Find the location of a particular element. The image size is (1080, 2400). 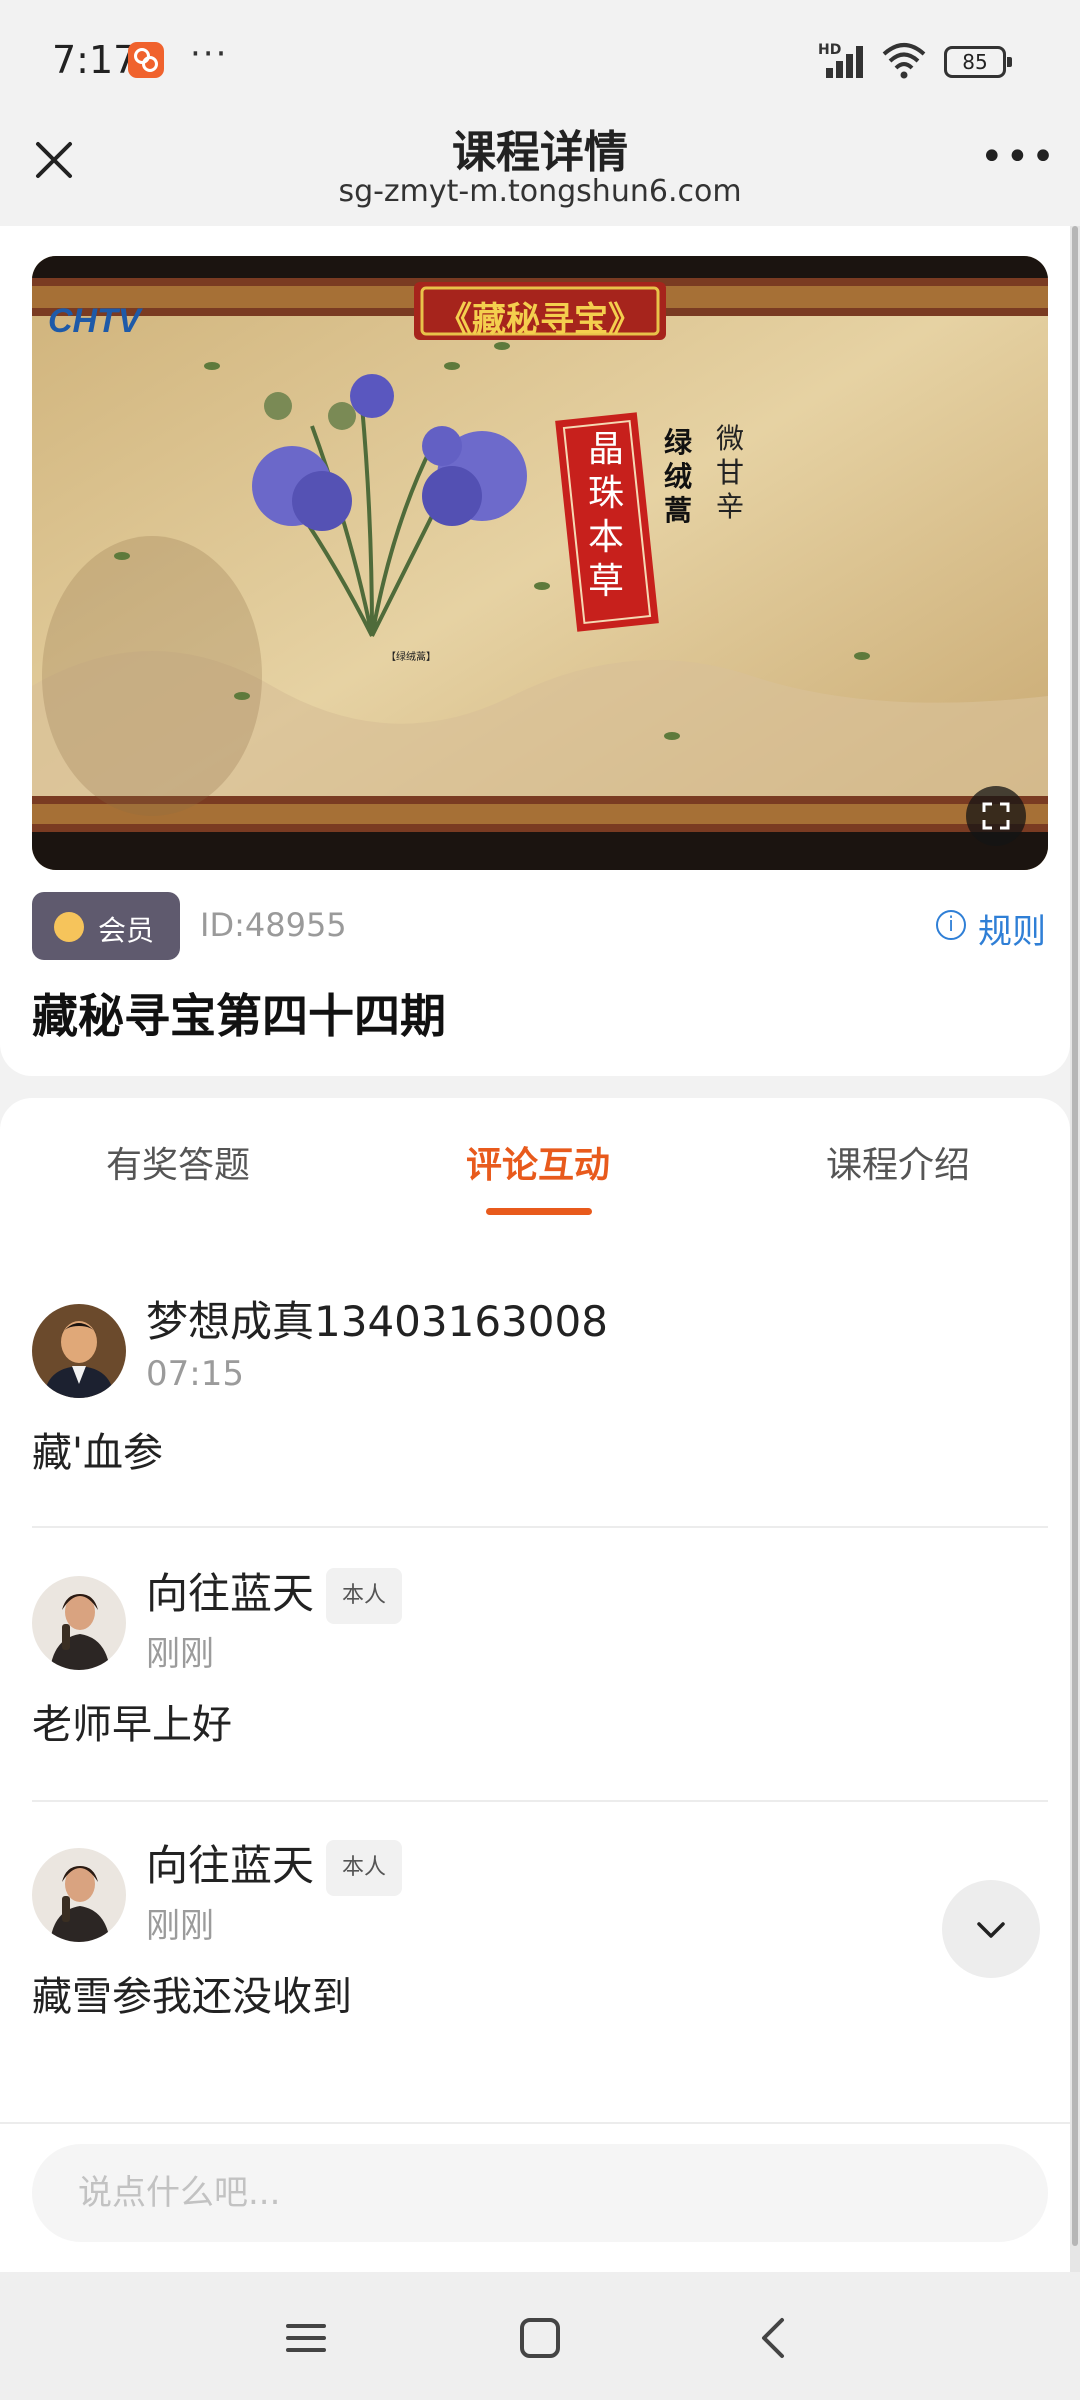

comment-item: 向往蓝天 本人 刚刚 老师早上好 is located at coordinates (535, 1665).